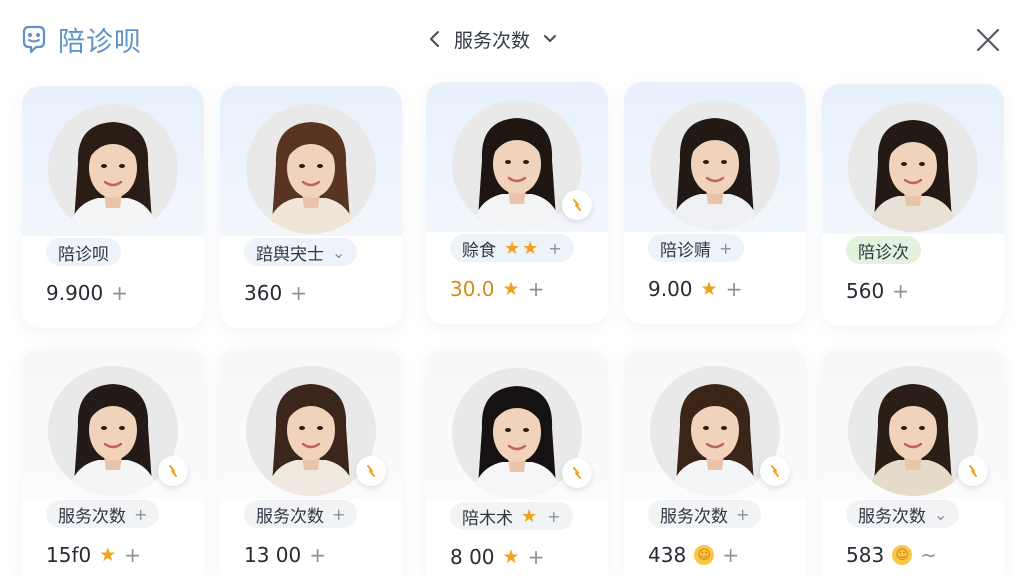 The image size is (1024, 576). I want to click on sort-label: 服务次数, so click(492, 40).